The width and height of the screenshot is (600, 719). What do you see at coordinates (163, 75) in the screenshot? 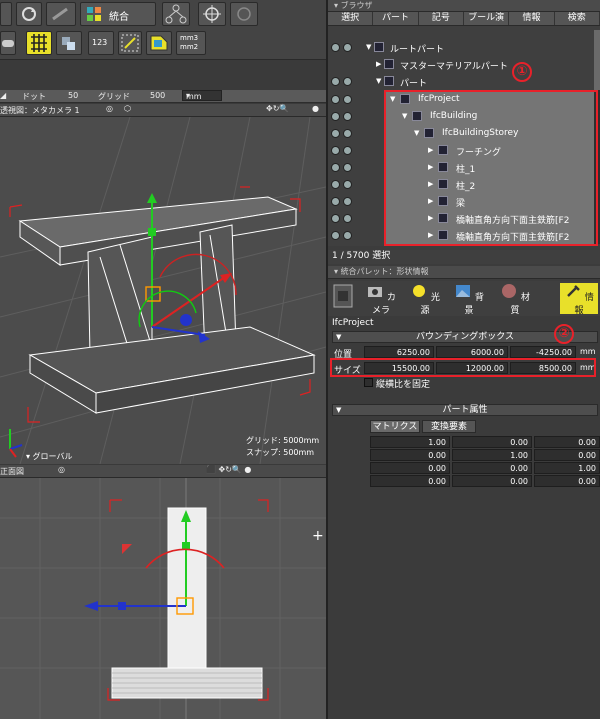
I see `toolbar-gap` at bounding box center [163, 75].